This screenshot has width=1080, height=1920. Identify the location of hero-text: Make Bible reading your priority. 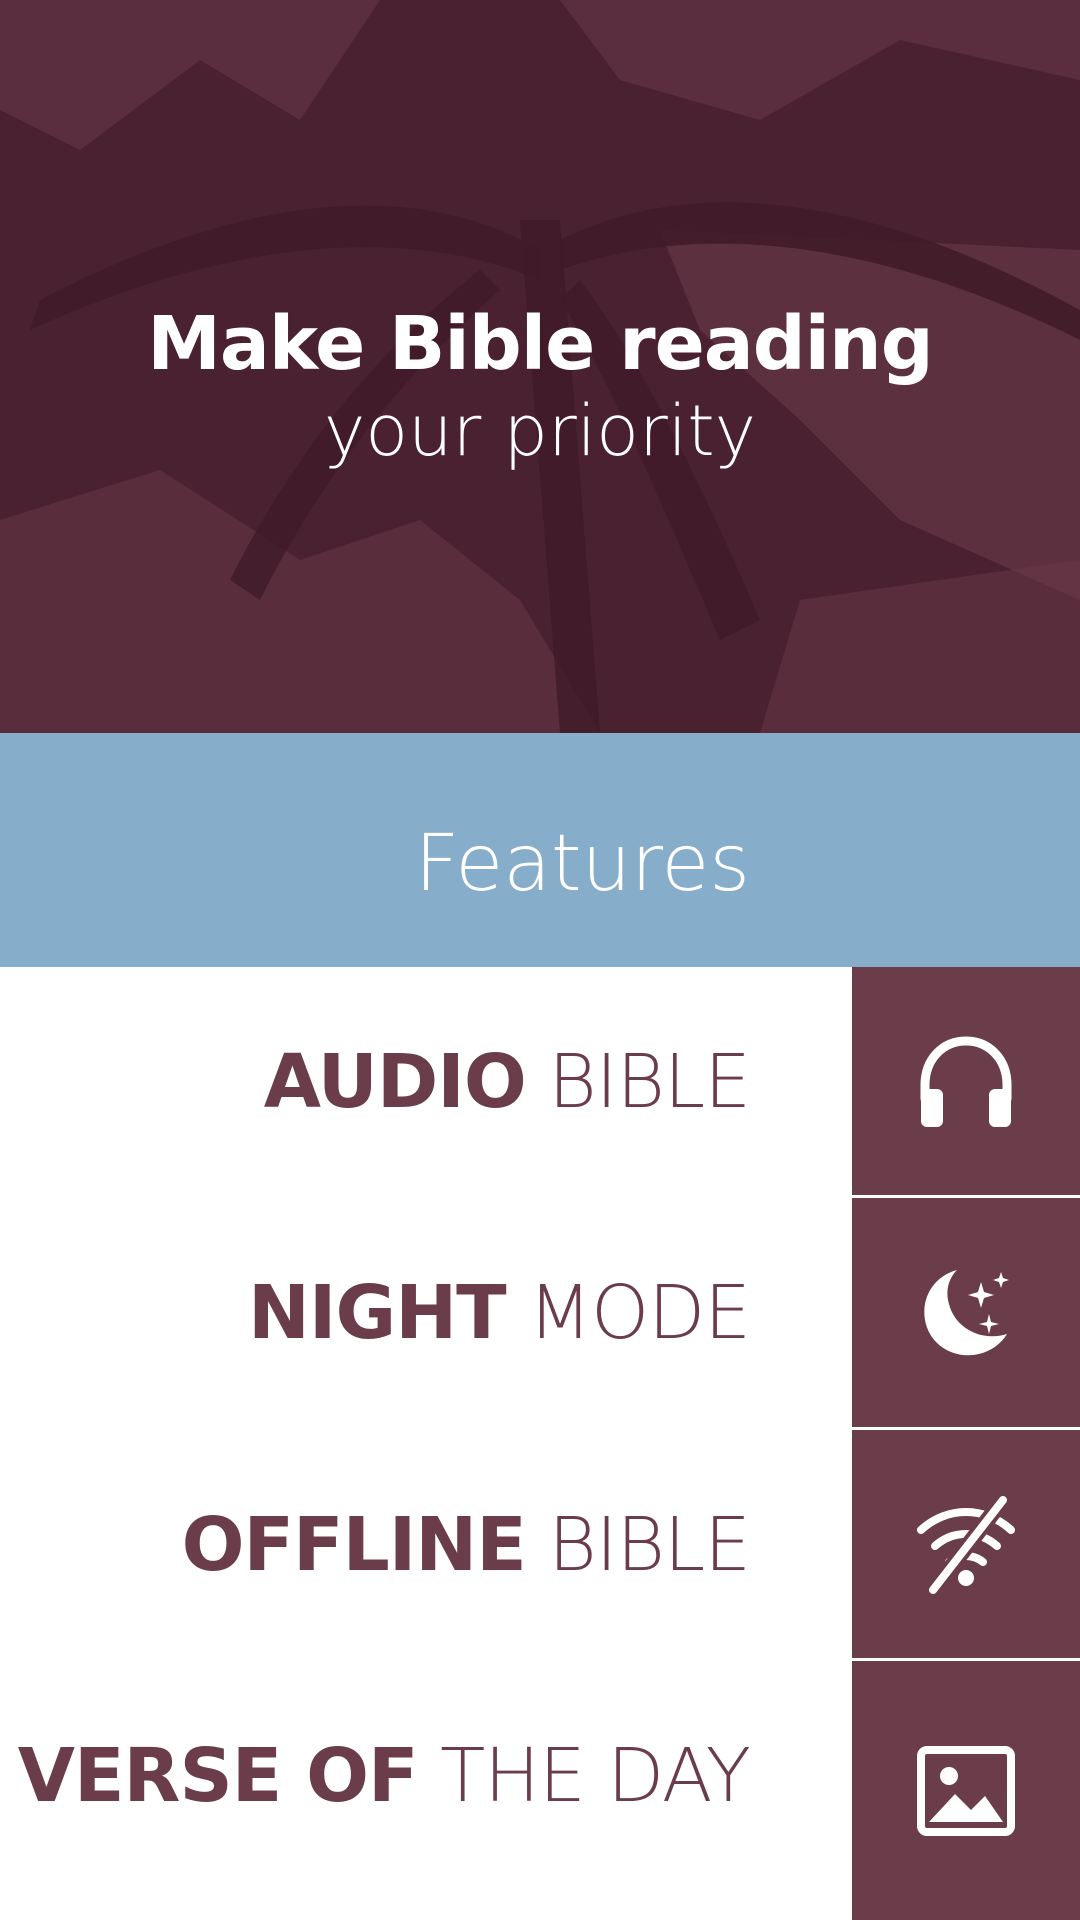
(540, 387).